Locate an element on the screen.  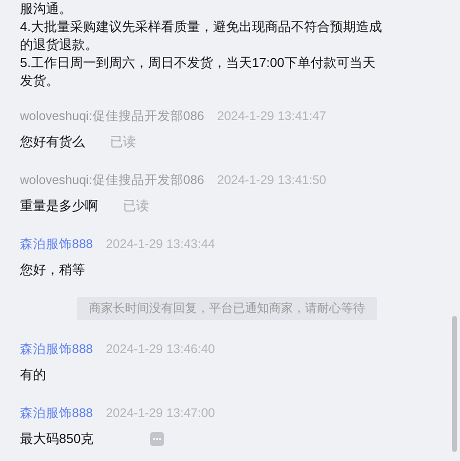
message-time: 2024-1-29 13:41:50 is located at coordinates (271, 180).